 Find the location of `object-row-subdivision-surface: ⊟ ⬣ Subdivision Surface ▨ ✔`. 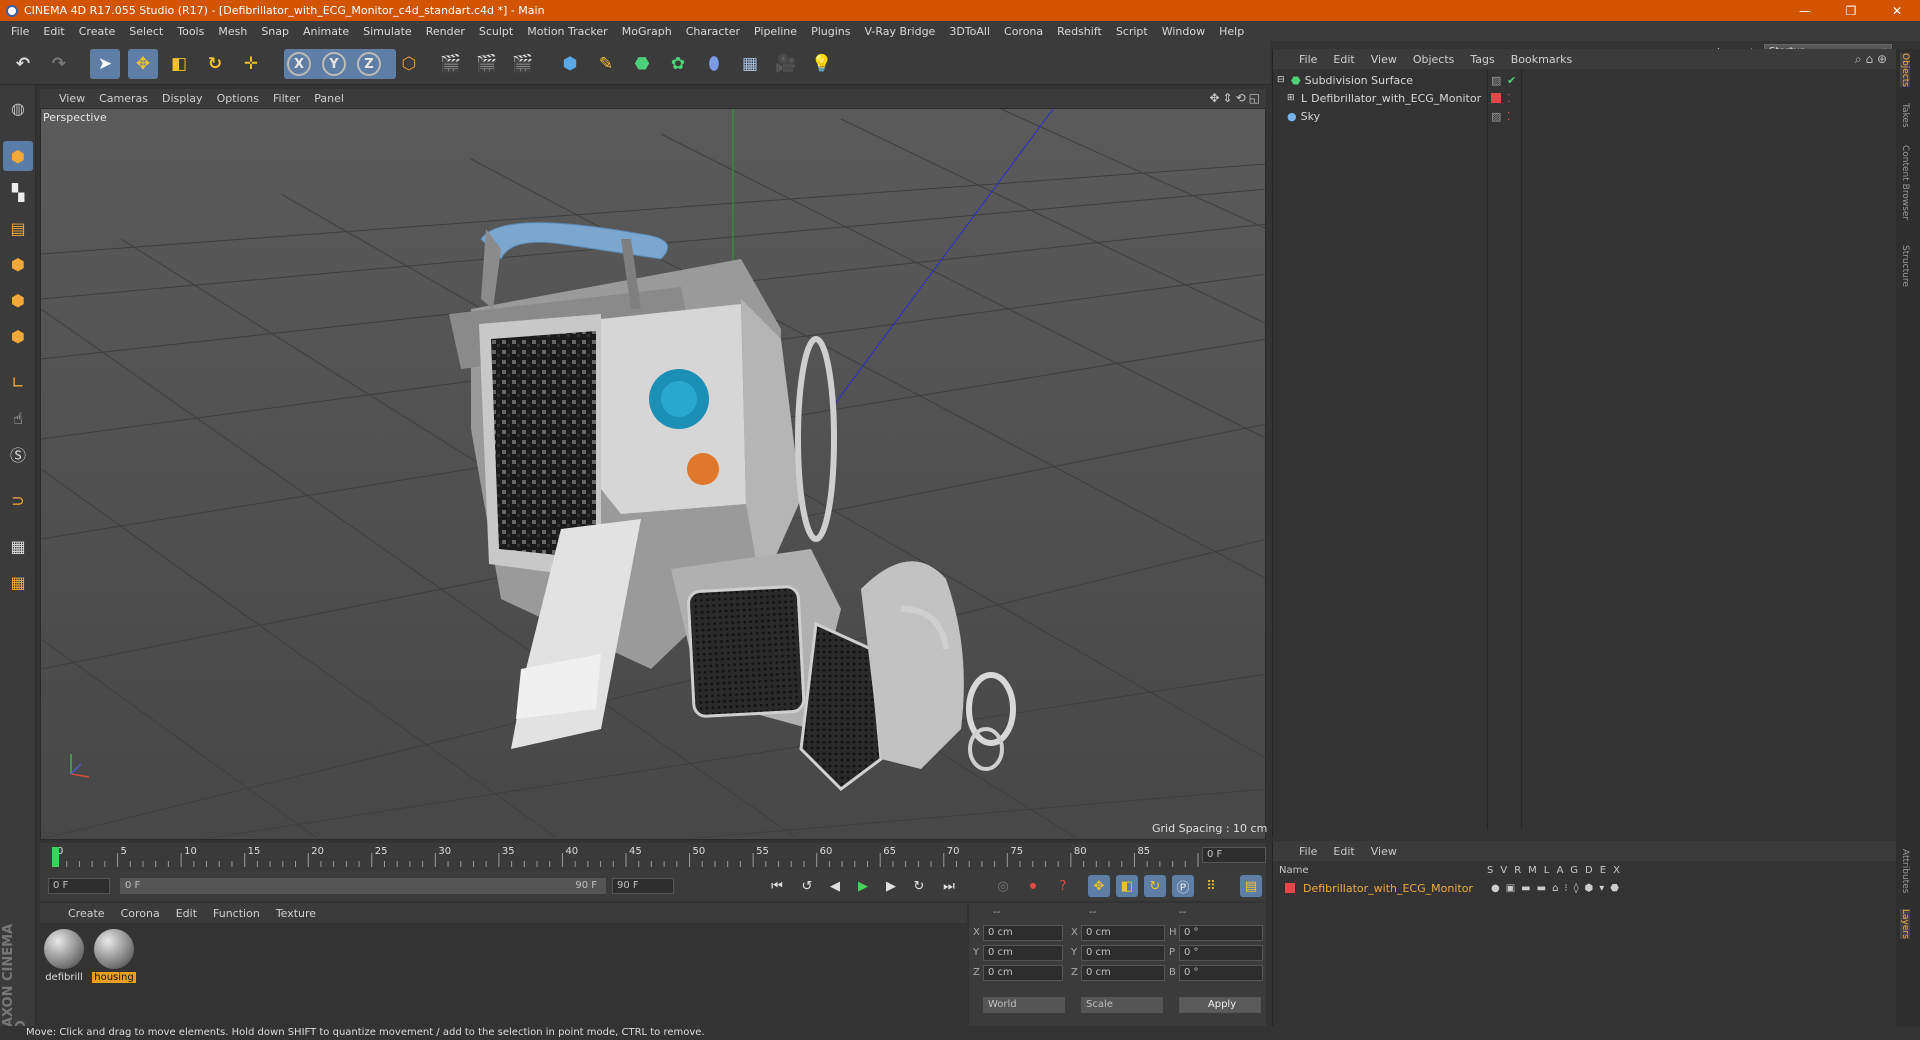

object-row-subdivision-surface: ⊟ ⬣ Subdivision Surface ▨ ✔ is located at coordinates (1585, 80).